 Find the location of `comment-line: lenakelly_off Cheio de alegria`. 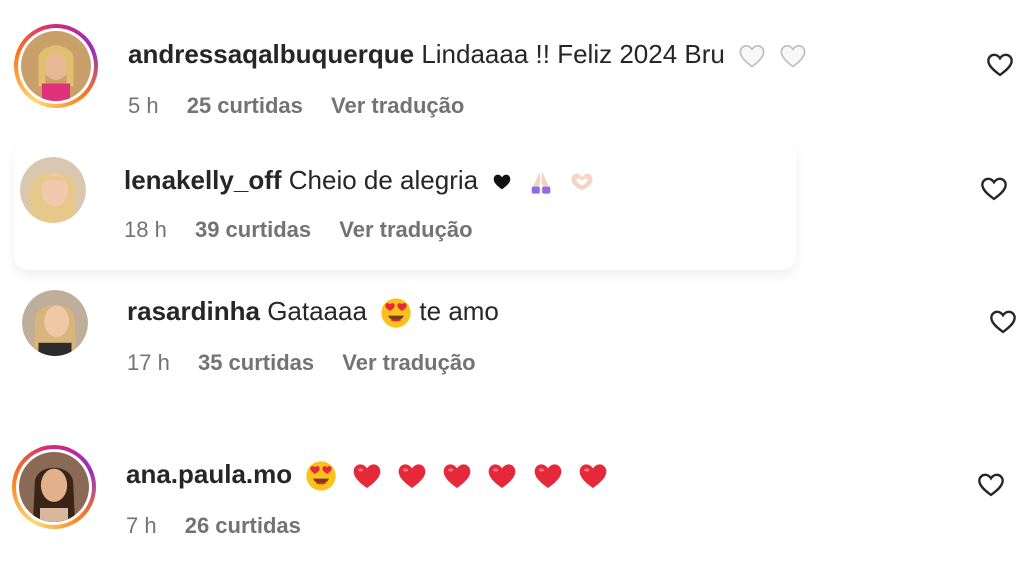

comment-line: lenakelly_off Cheio de alegria is located at coordinates (360, 180).